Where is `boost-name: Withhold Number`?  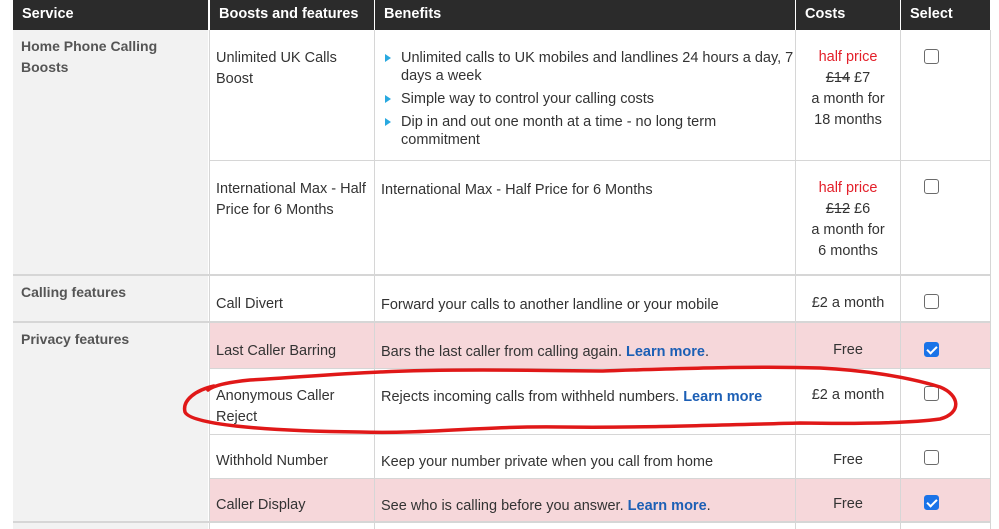
boost-name: Withhold Number is located at coordinates (292, 456).